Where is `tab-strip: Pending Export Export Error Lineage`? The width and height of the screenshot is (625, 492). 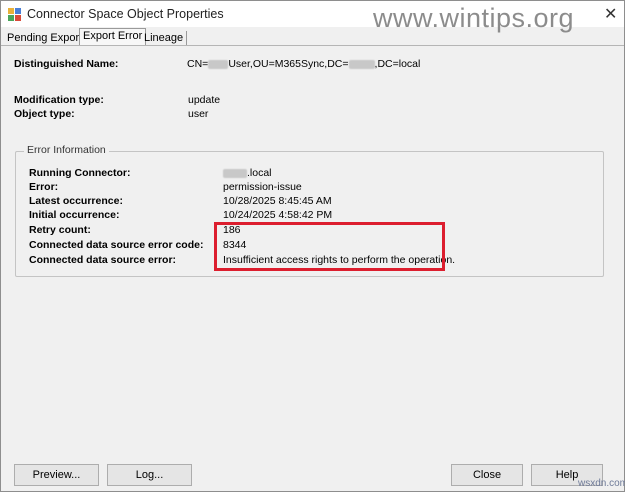 tab-strip: Pending Export Export Error Lineage is located at coordinates (312, 37).